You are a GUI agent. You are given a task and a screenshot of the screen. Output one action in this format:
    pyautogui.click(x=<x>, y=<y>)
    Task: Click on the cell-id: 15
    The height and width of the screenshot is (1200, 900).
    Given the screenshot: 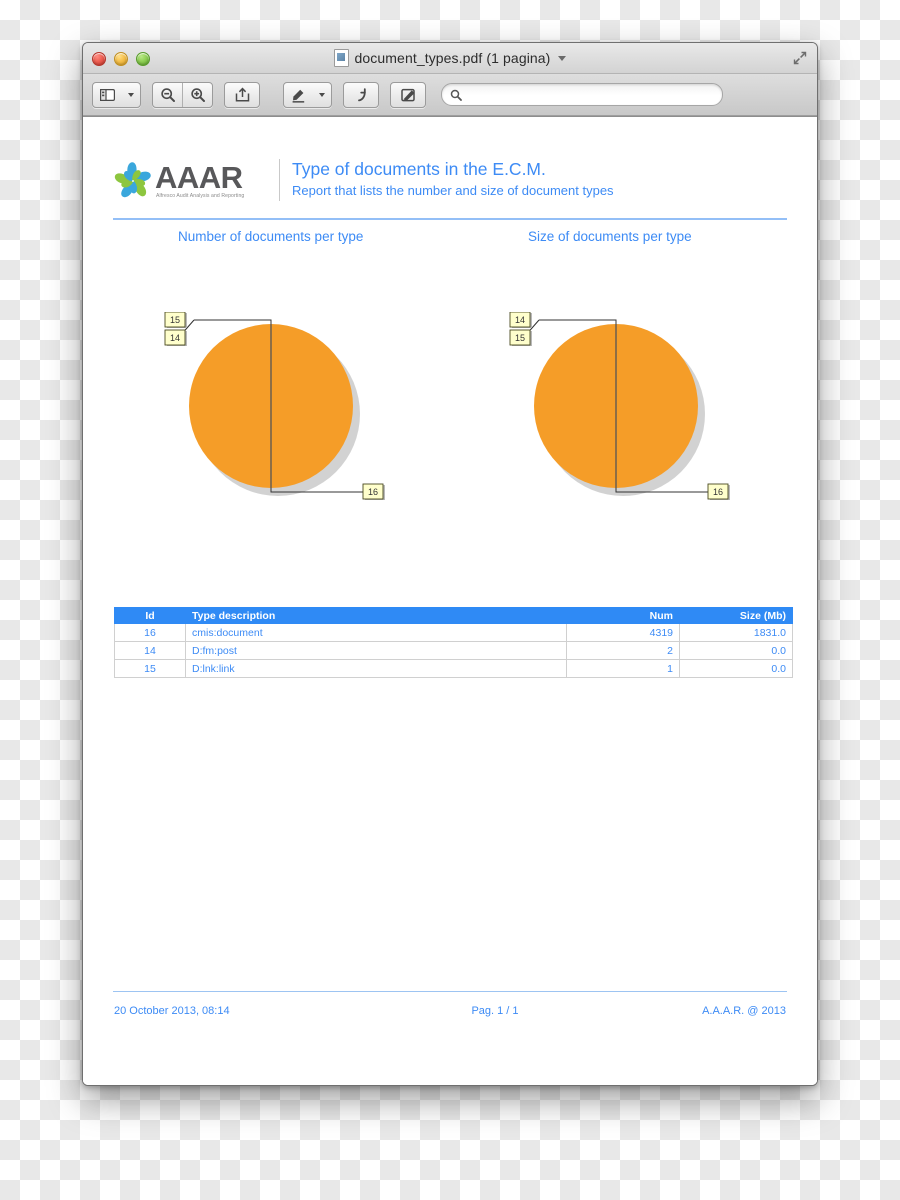 What is the action you would take?
    pyautogui.click(x=150, y=668)
    